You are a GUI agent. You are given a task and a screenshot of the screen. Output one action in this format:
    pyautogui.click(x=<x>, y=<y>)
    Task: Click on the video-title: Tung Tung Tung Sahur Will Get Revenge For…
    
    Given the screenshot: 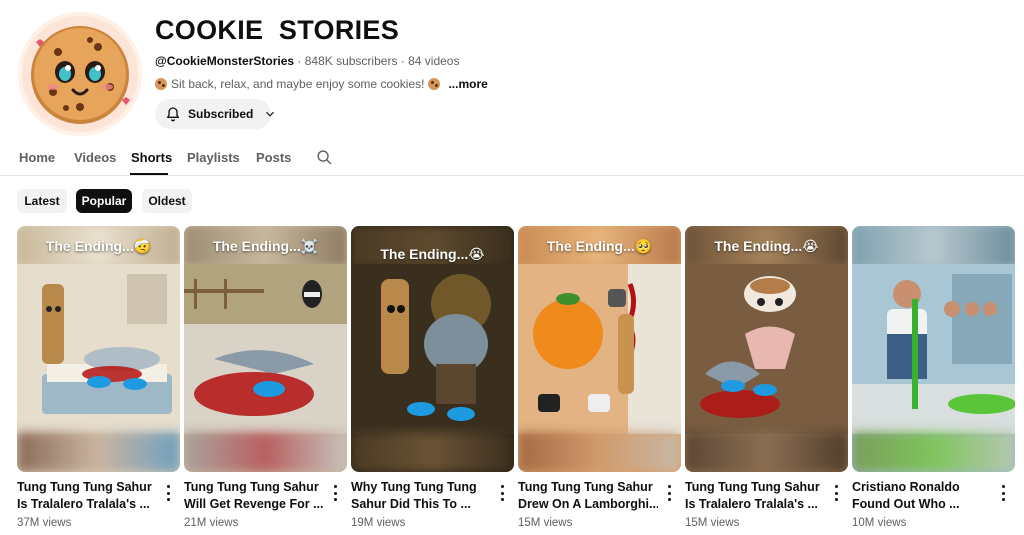 What is the action you would take?
    pyautogui.click(x=254, y=496)
    